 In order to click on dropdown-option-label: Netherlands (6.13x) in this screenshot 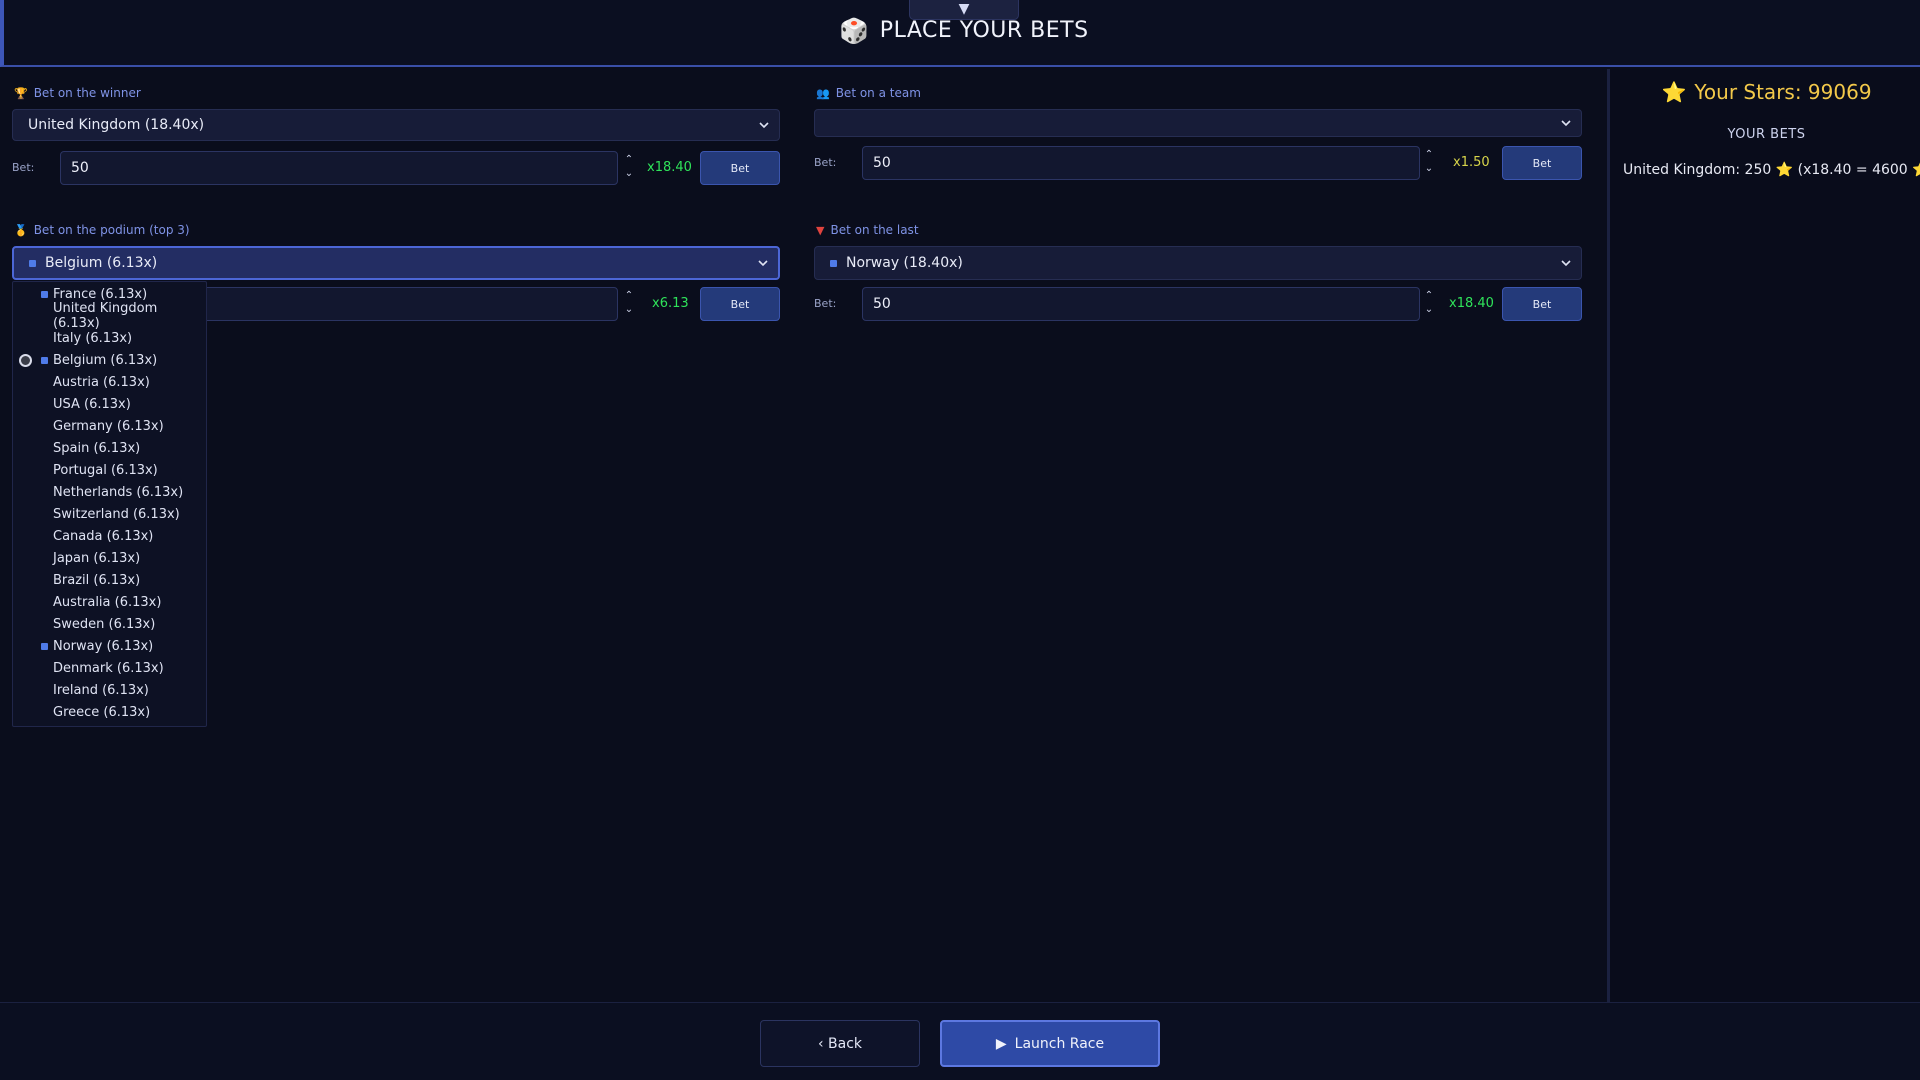, I will do `click(118, 492)`.